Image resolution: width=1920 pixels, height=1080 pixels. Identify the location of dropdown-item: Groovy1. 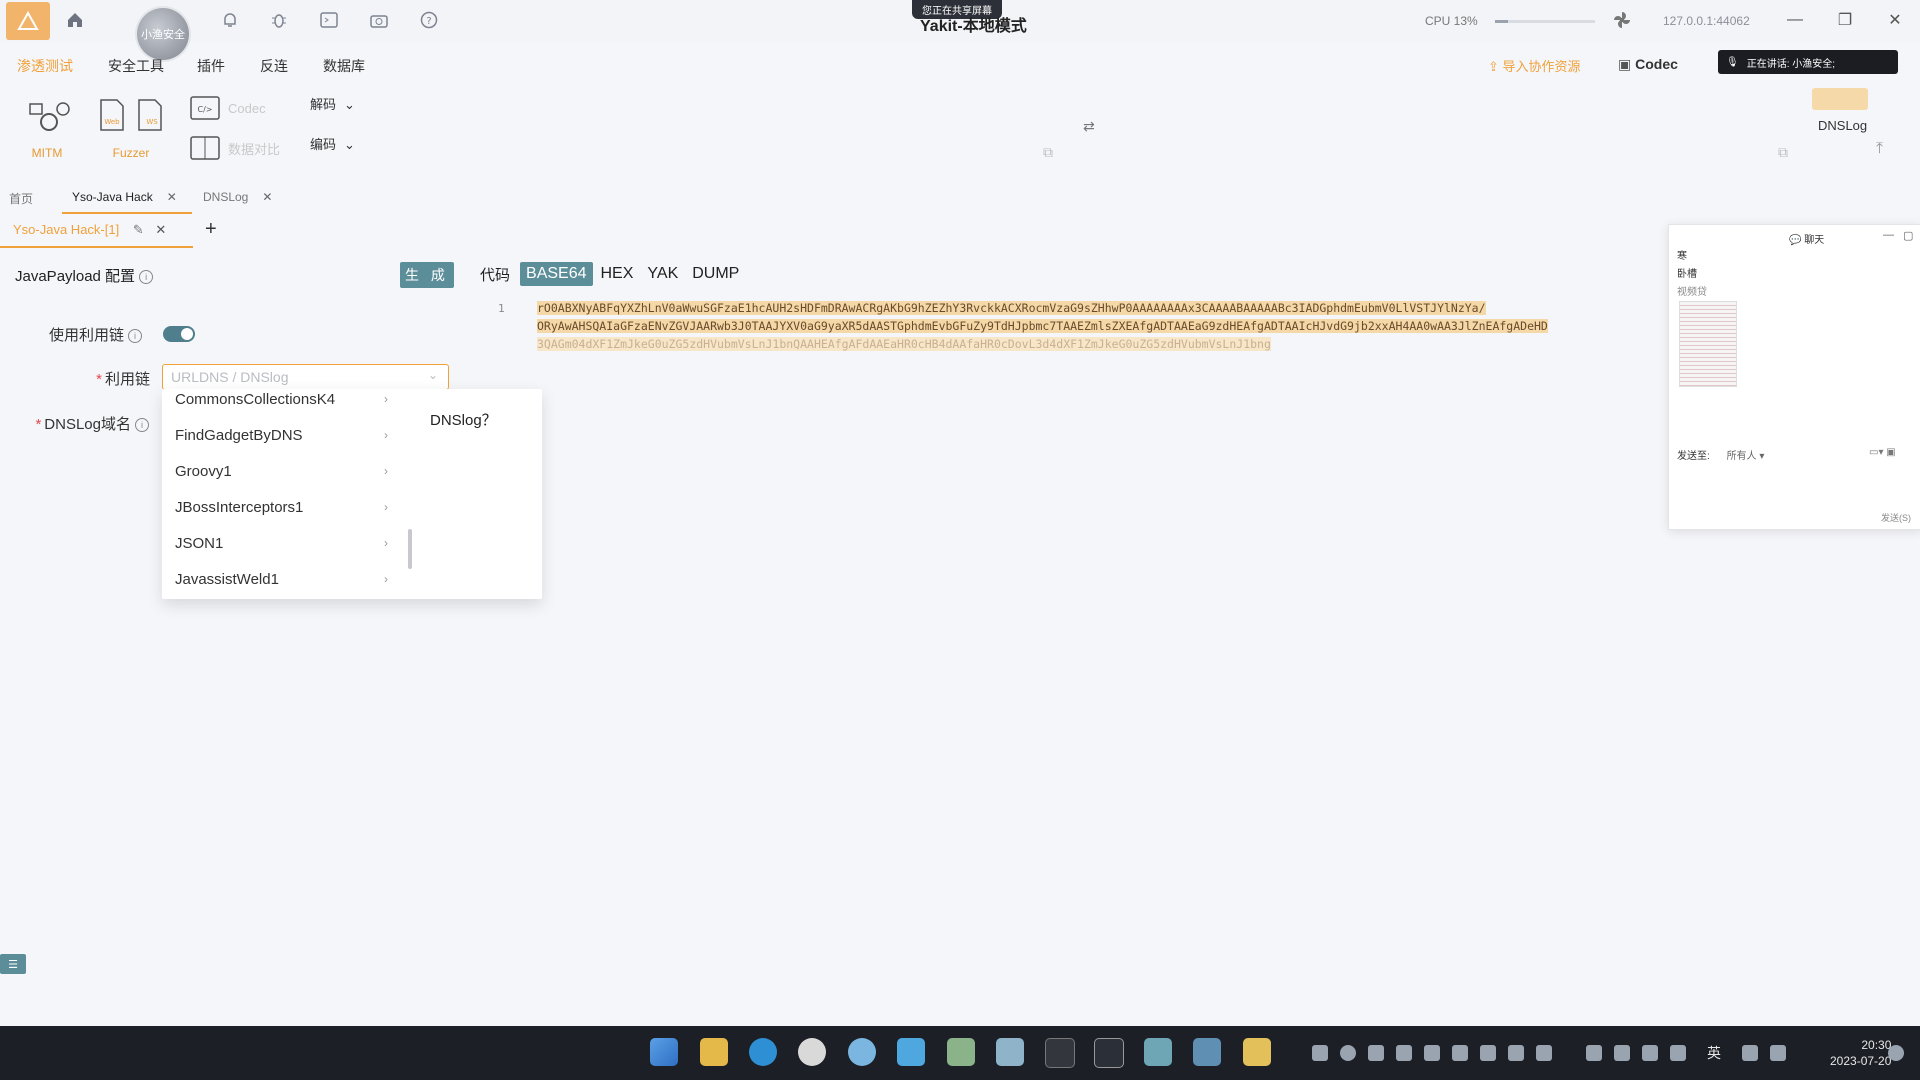
(203, 471).